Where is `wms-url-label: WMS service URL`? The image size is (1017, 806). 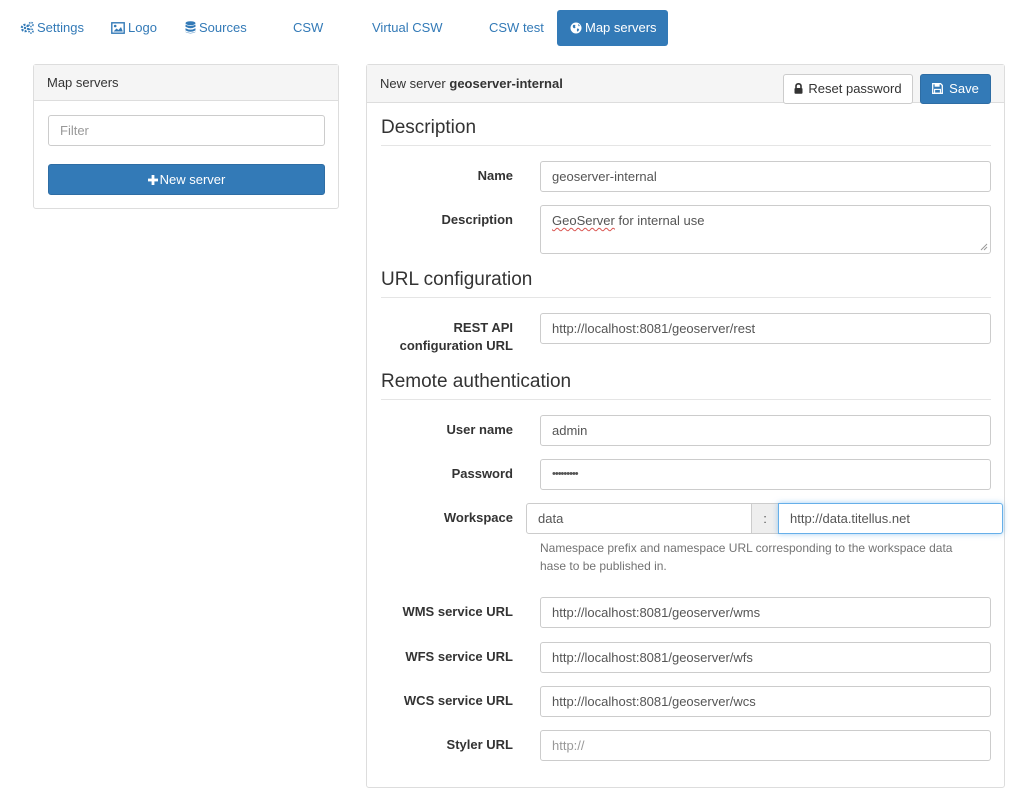
wms-url-label: WMS service URL is located at coordinates (457, 611).